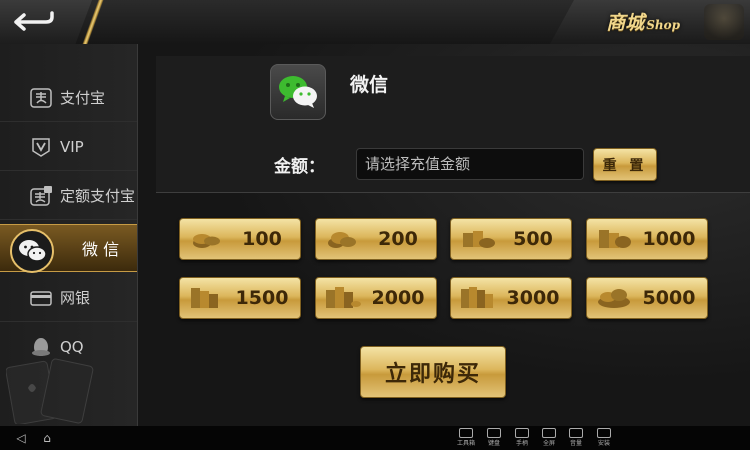 Image resolution: width=750 pixels, height=450 pixels. I want to click on amount-button-500: 500, so click(511, 239).